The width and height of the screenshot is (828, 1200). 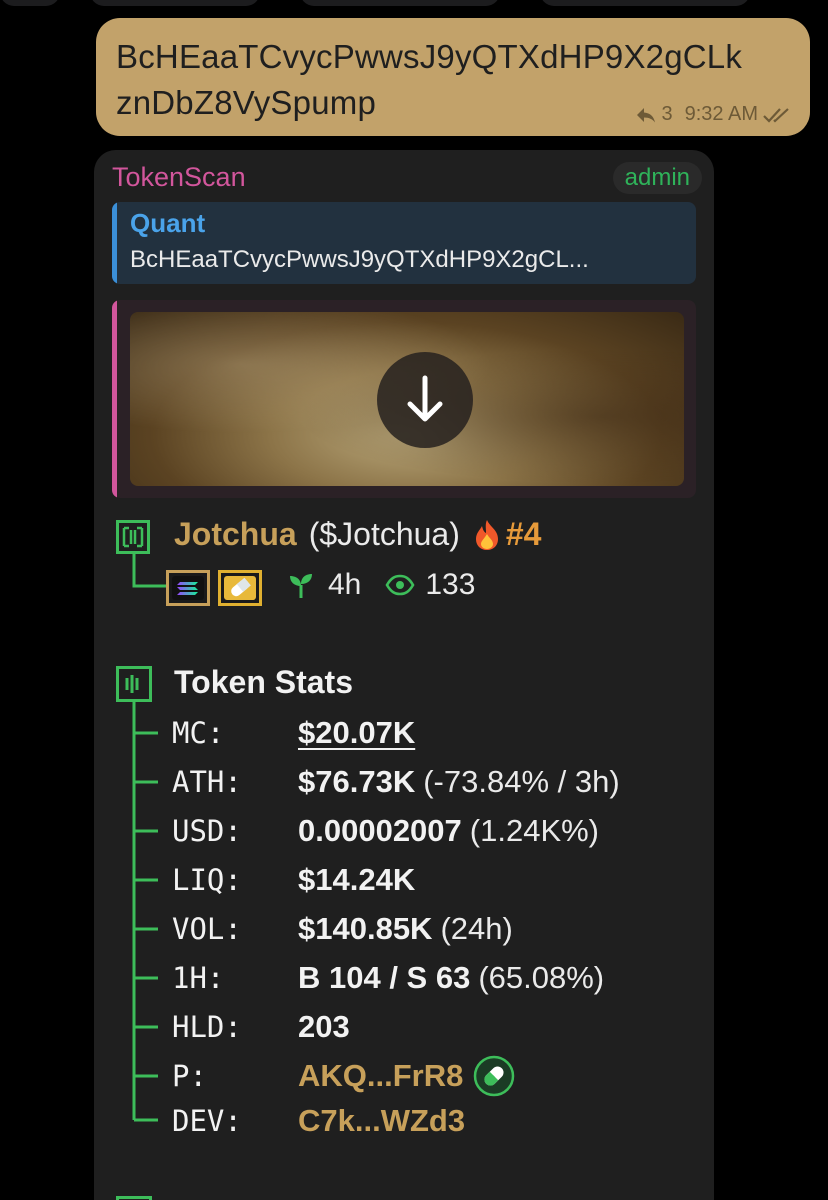 I want to click on media-bar, so click(x=114, y=399).